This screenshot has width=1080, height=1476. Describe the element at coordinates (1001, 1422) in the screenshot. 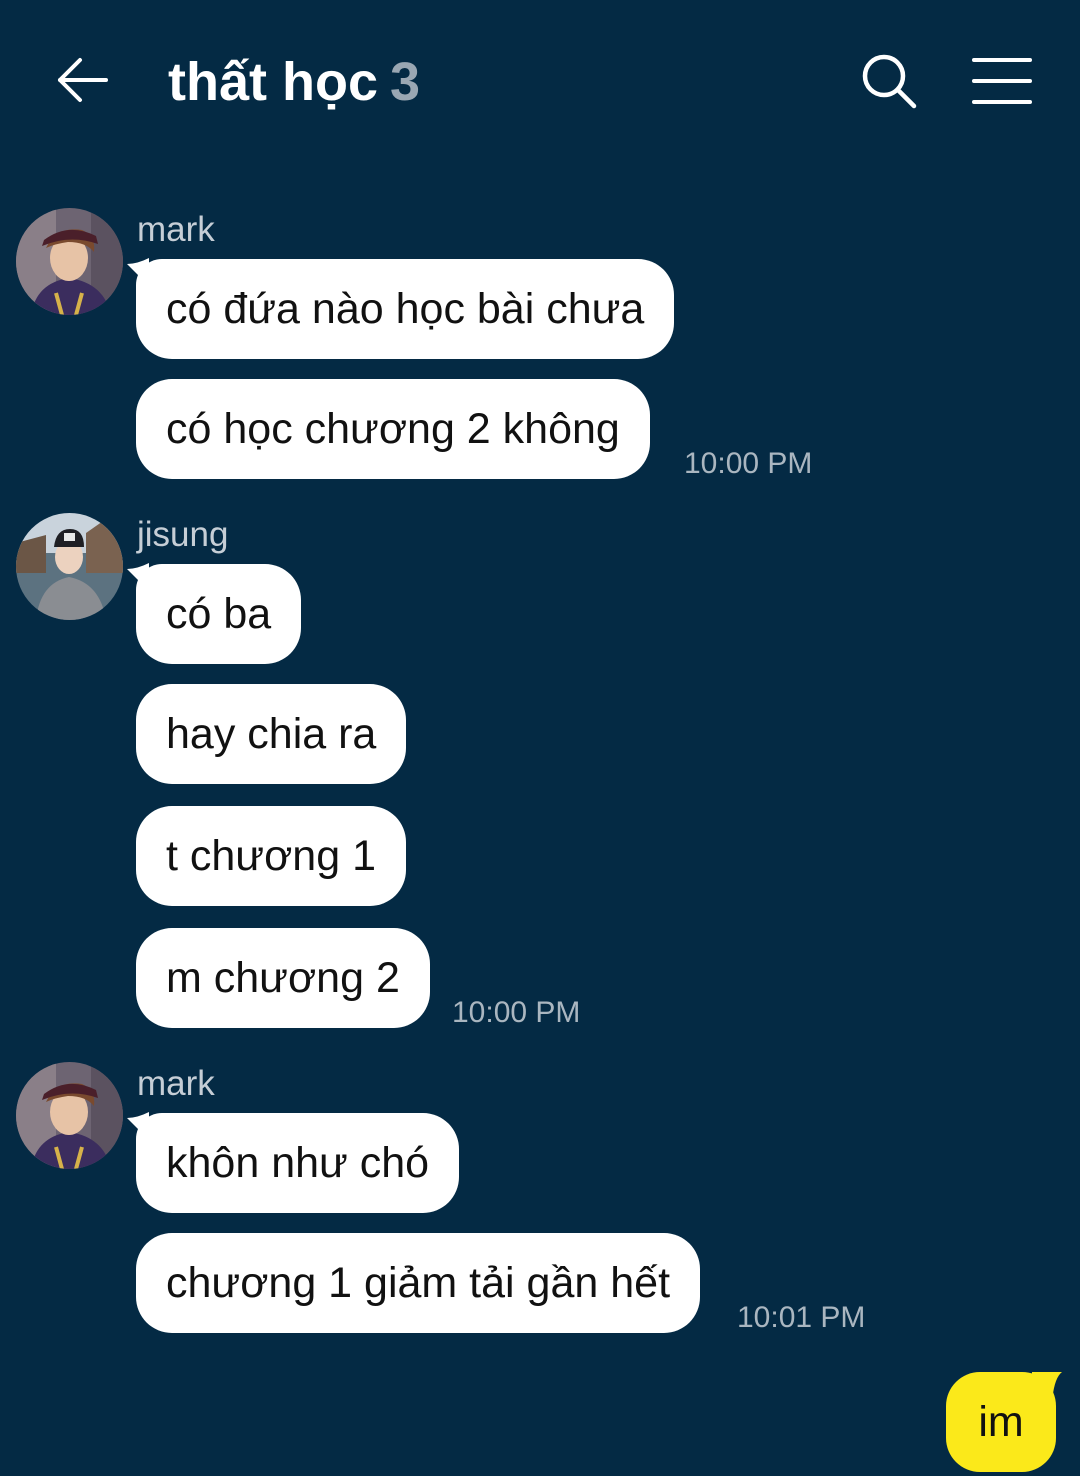

I see `my-message-bubble: im` at that location.